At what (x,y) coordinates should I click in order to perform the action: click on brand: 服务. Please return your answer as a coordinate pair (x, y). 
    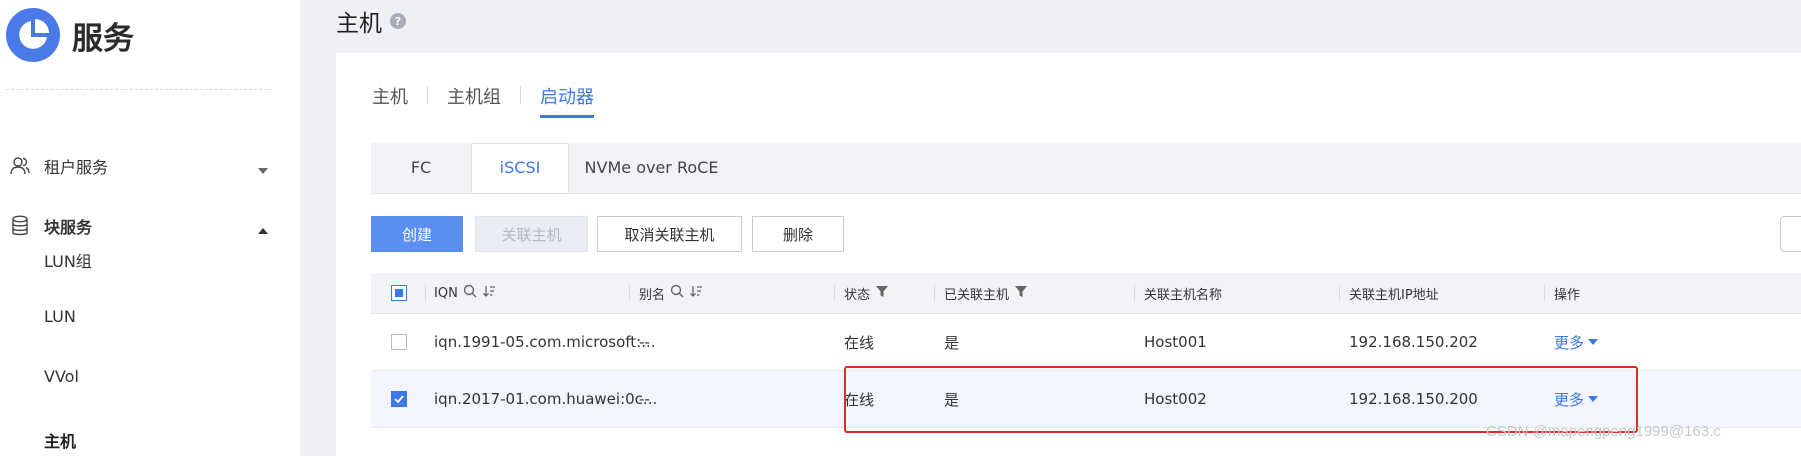
    Looking at the image, I should click on (70, 35).